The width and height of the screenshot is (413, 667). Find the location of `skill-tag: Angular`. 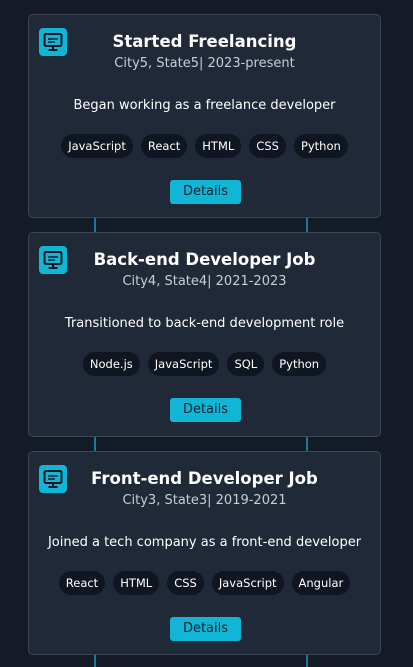

skill-tag: Angular is located at coordinates (321, 583).